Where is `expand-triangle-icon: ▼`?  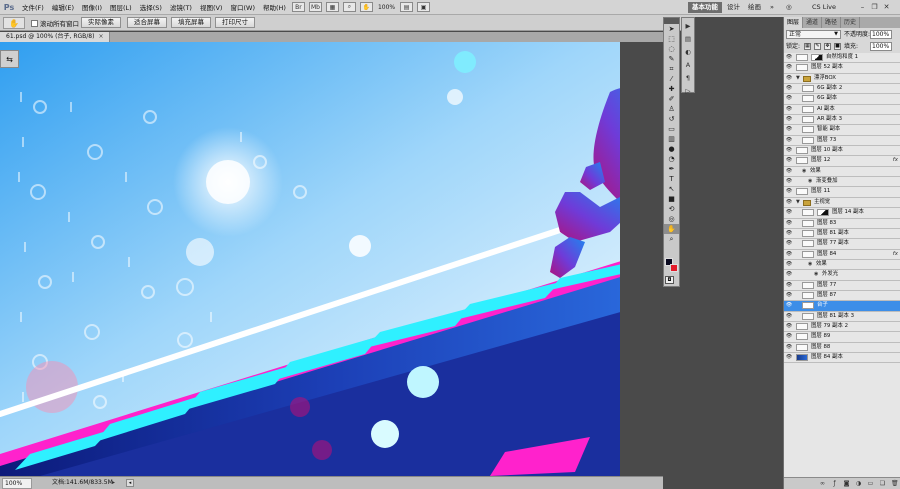
expand-triangle-icon: ▼ is located at coordinates (798, 202).